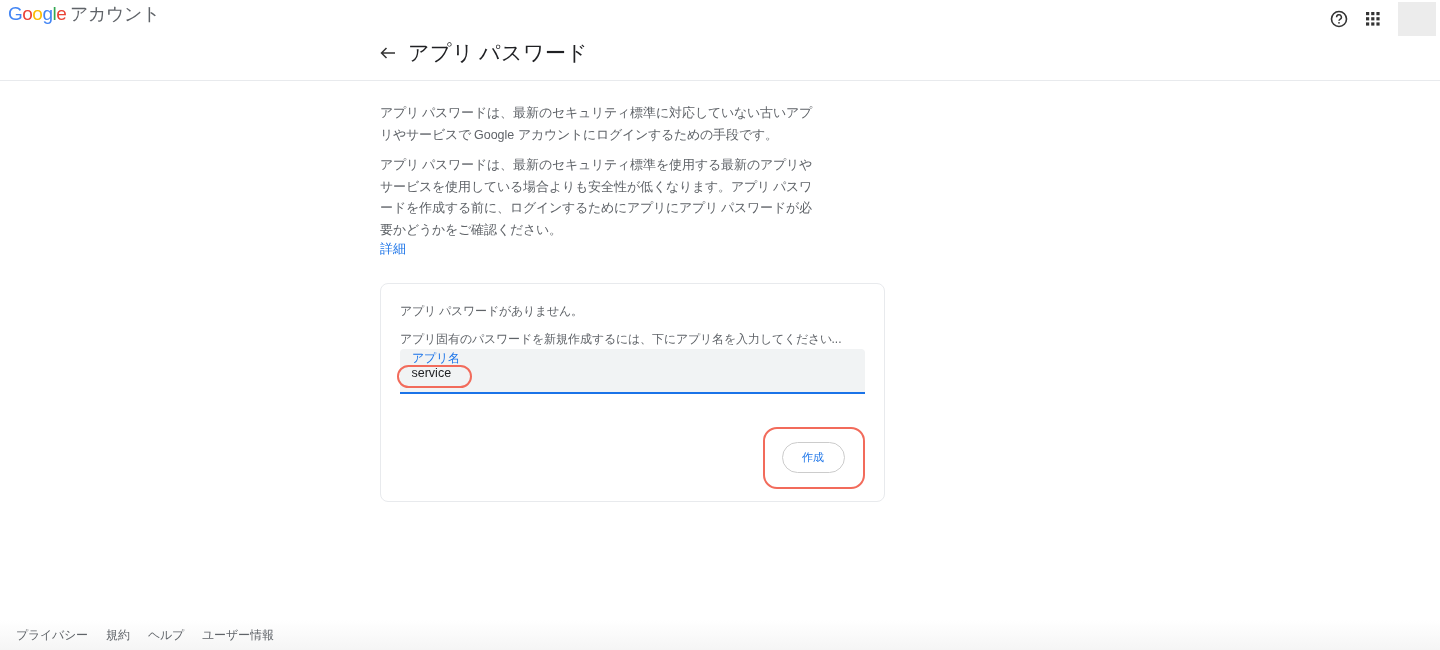  What do you see at coordinates (491, 311) in the screenshot?
I see `empty-message: アプリ パスワードがありません。` at bounding box center [491, 311].